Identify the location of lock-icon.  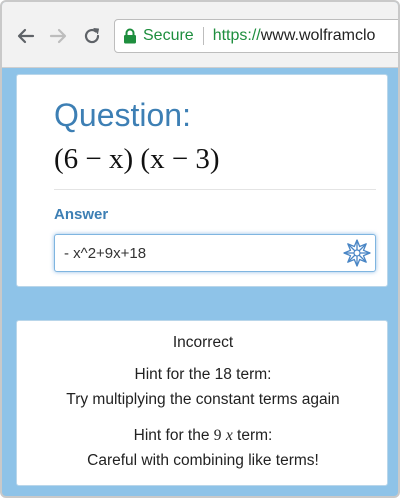
(130, 36).